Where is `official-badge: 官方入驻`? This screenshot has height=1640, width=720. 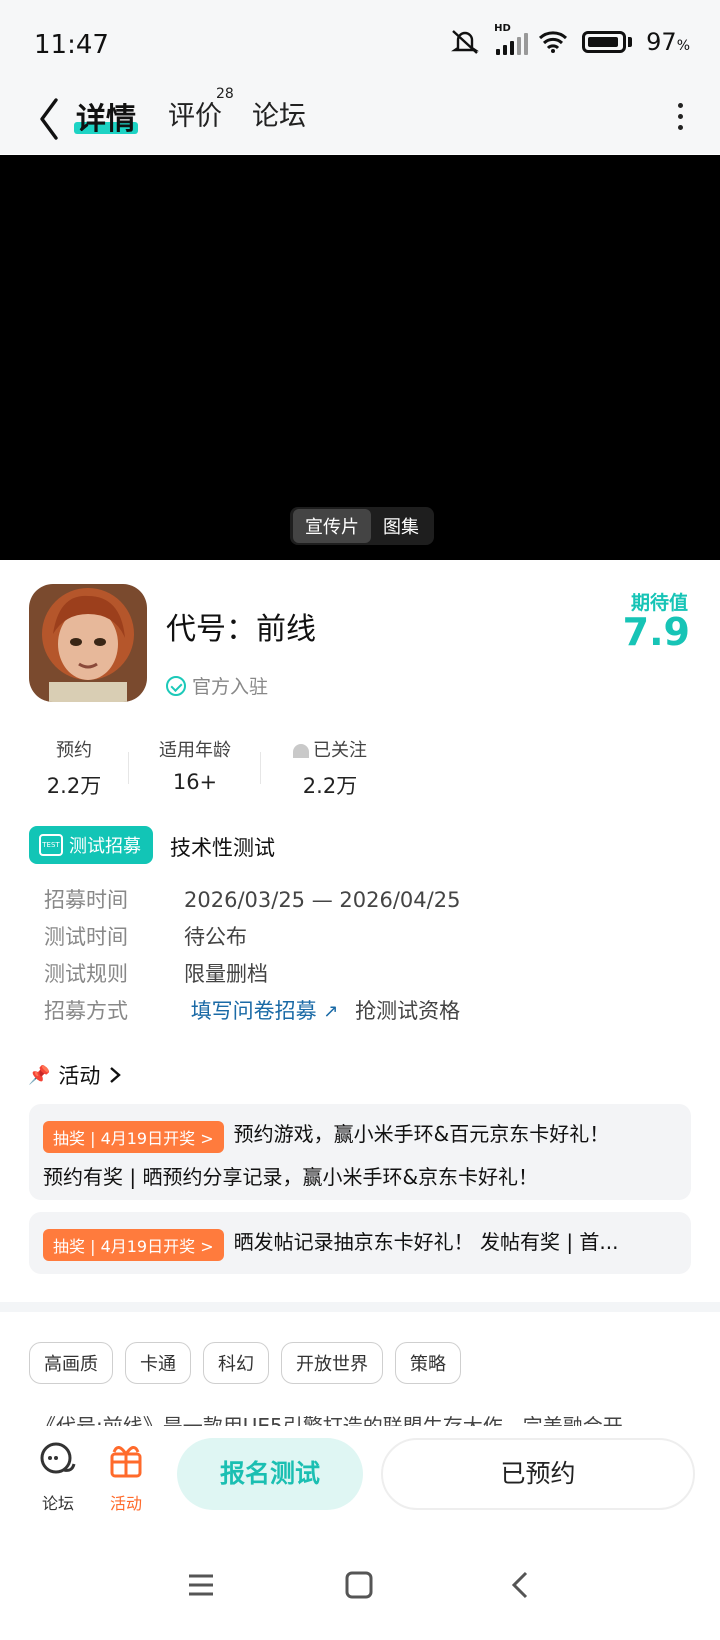
official-badge: 官方入驻 is located at coordinates (217, 685).